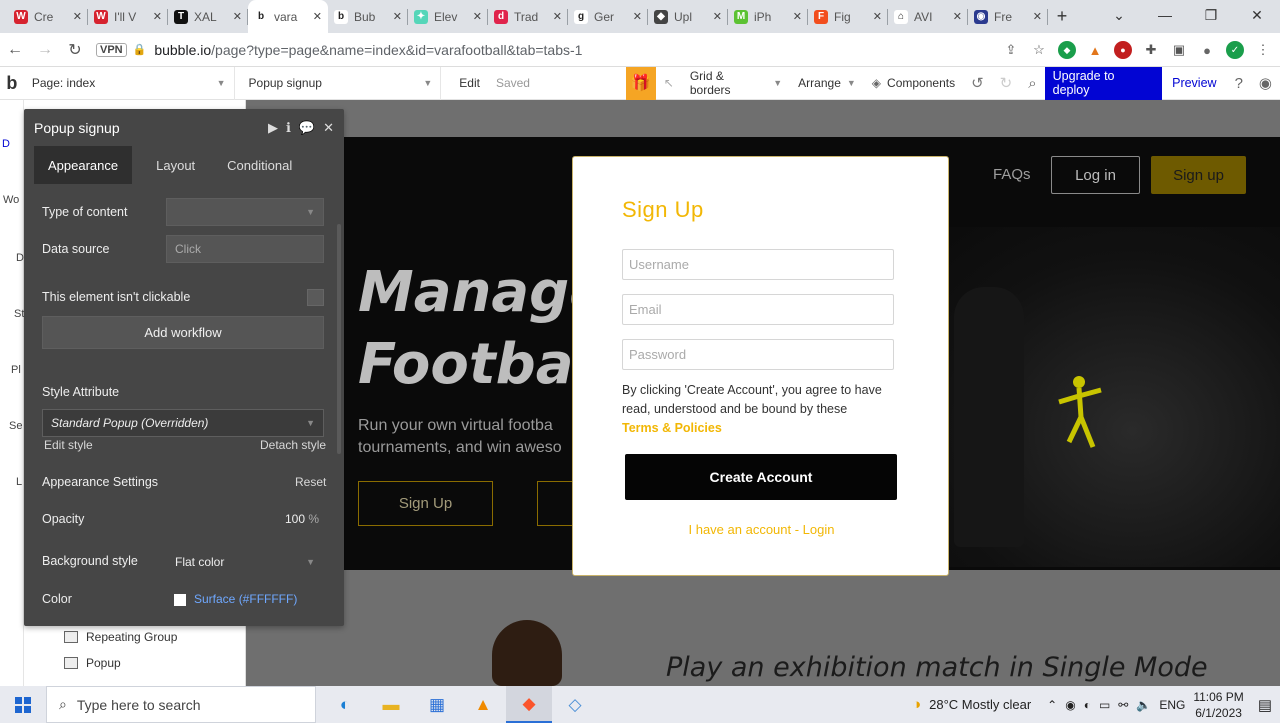 Image resolution: width=1280 pixels, height=723 pixels. Describe the element at coordinates (437, 704) in the screenshot. I see `store-icon: ▦` at that location.